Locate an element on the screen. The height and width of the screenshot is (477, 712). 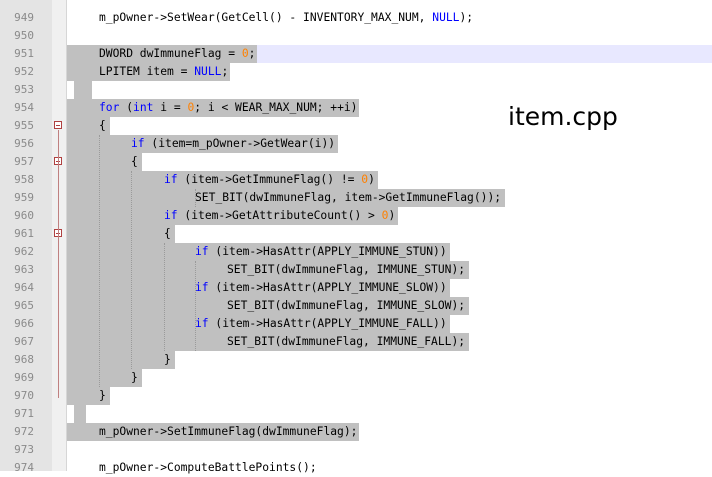
code-line: 950 is located at coordinates (363, 36).